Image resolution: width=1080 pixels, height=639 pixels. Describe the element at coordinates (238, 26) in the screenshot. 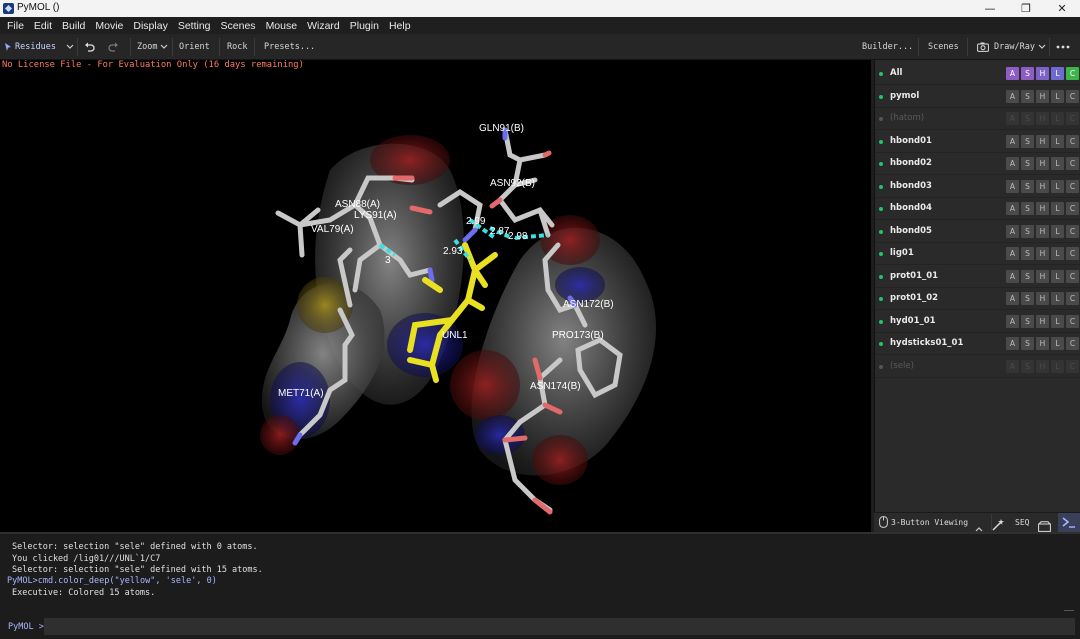

I see `menu-scenes: Scenes` at that location.